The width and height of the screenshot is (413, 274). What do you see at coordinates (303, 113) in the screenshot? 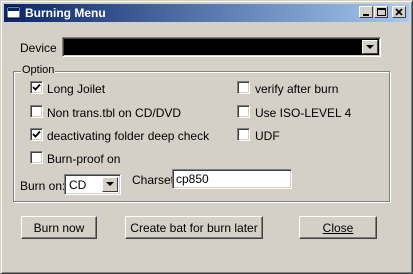
I see `iso-level-4-label: Use ISO-LEVEL 4` at bounding box center [303, 113].